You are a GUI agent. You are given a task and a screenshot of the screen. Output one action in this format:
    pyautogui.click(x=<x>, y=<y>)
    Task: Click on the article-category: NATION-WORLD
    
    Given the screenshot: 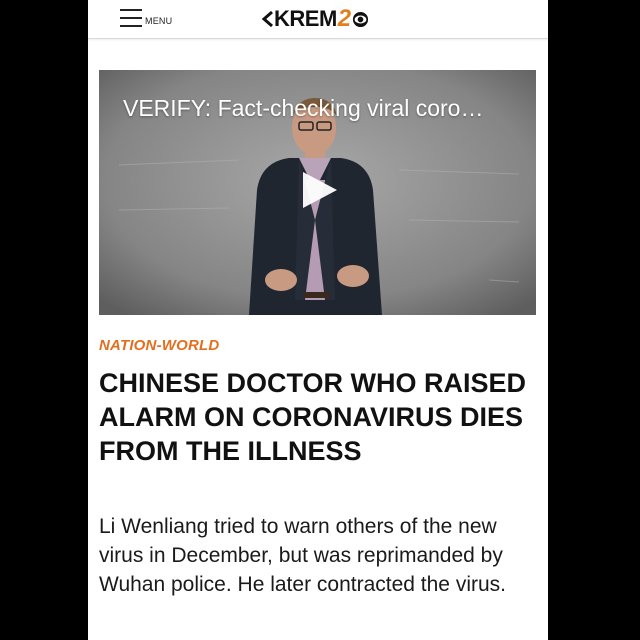 What is the action you would take?
    pyautogui.click(x=159, y=345)
    